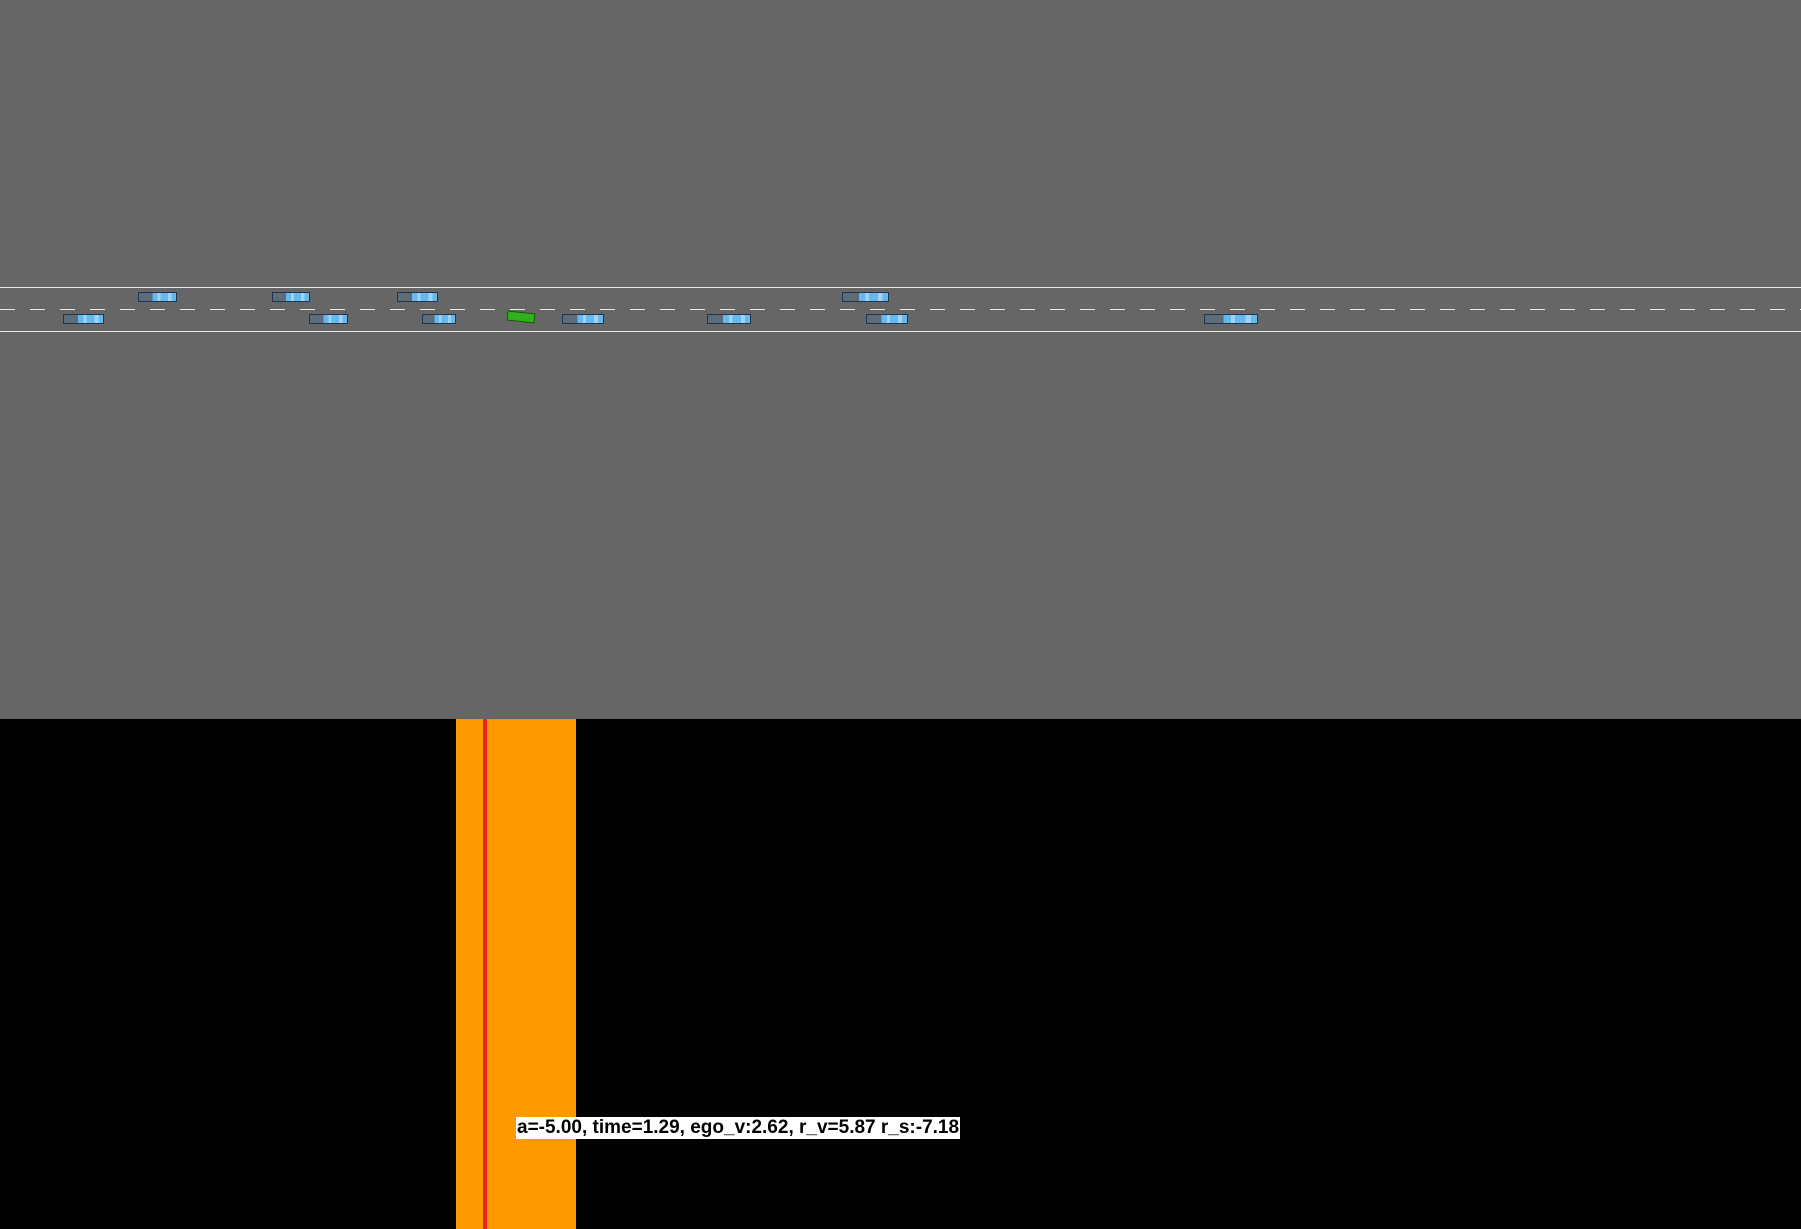  What do you see at coordinates (900, 287) in the screenshot?
I see `road-edge-top` at bounding box center [900, 287].